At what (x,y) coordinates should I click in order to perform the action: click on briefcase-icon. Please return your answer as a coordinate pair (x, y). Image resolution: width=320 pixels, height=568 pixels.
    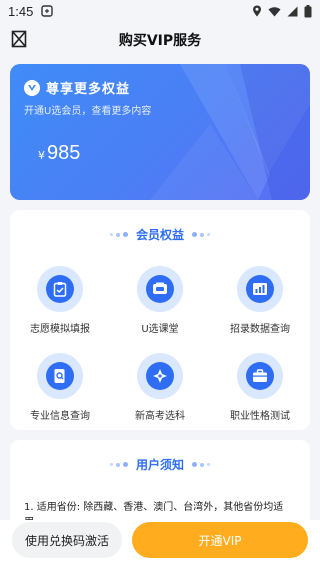
    Looking at the image, I should click on (260, 376).